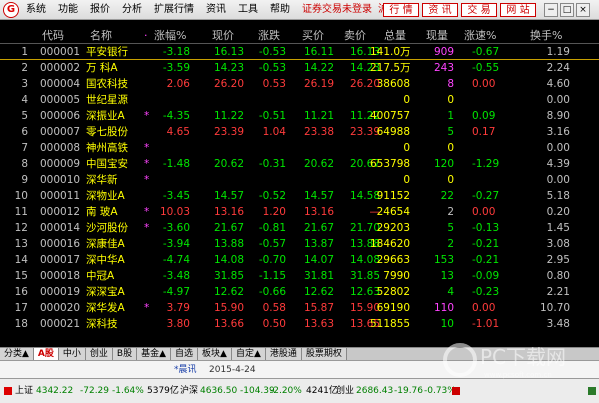  Describe the element at coordinates (551, 10) in the screenshot. I see `minimize-icon: −` at that location.